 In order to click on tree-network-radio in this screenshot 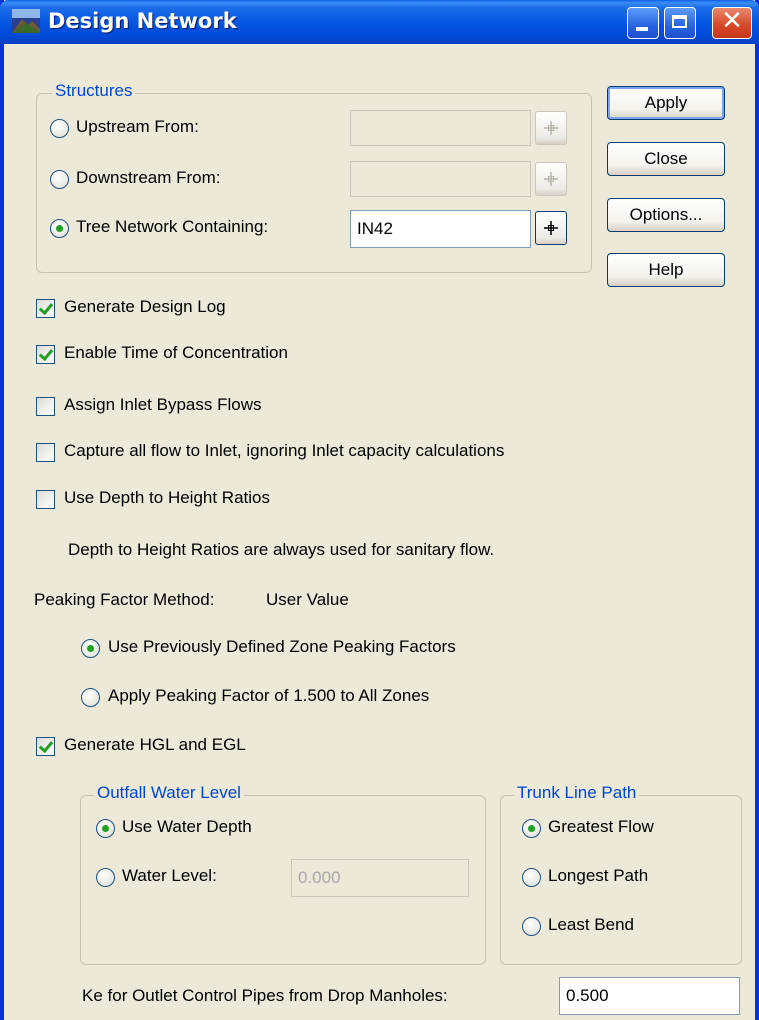, I will do `click(59, 228)`.